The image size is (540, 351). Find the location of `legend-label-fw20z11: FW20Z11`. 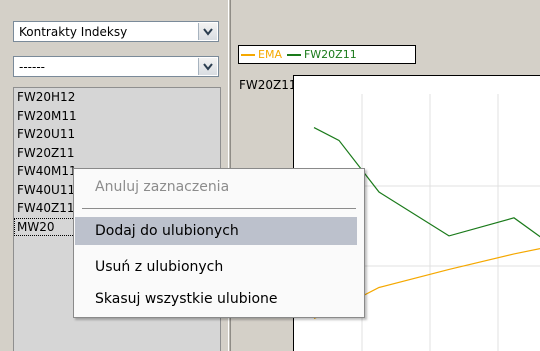

legend-label-fw20z11: FW20Z11 is located at coordinates (330, 54).